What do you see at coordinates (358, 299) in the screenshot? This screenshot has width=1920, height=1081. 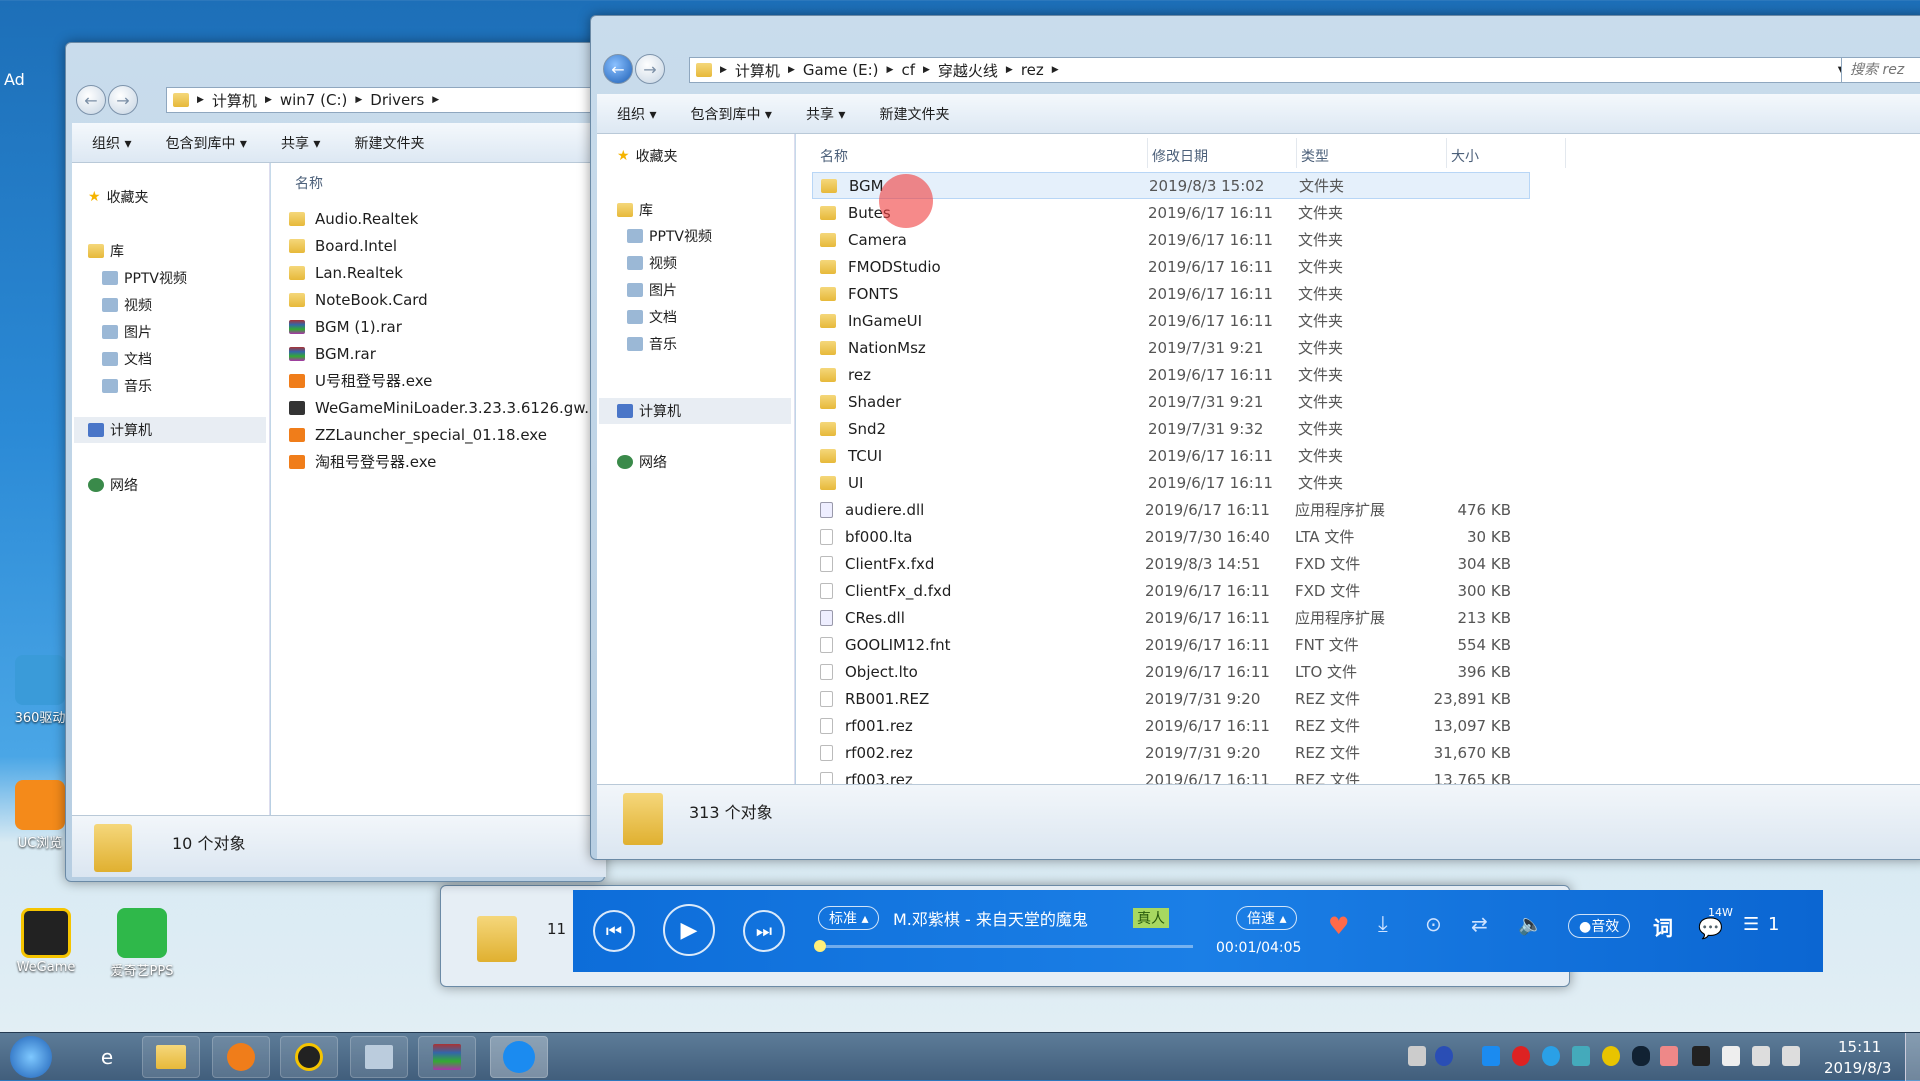 I see `file-row: NoteBook.Card` at bounding box center [358, 299].